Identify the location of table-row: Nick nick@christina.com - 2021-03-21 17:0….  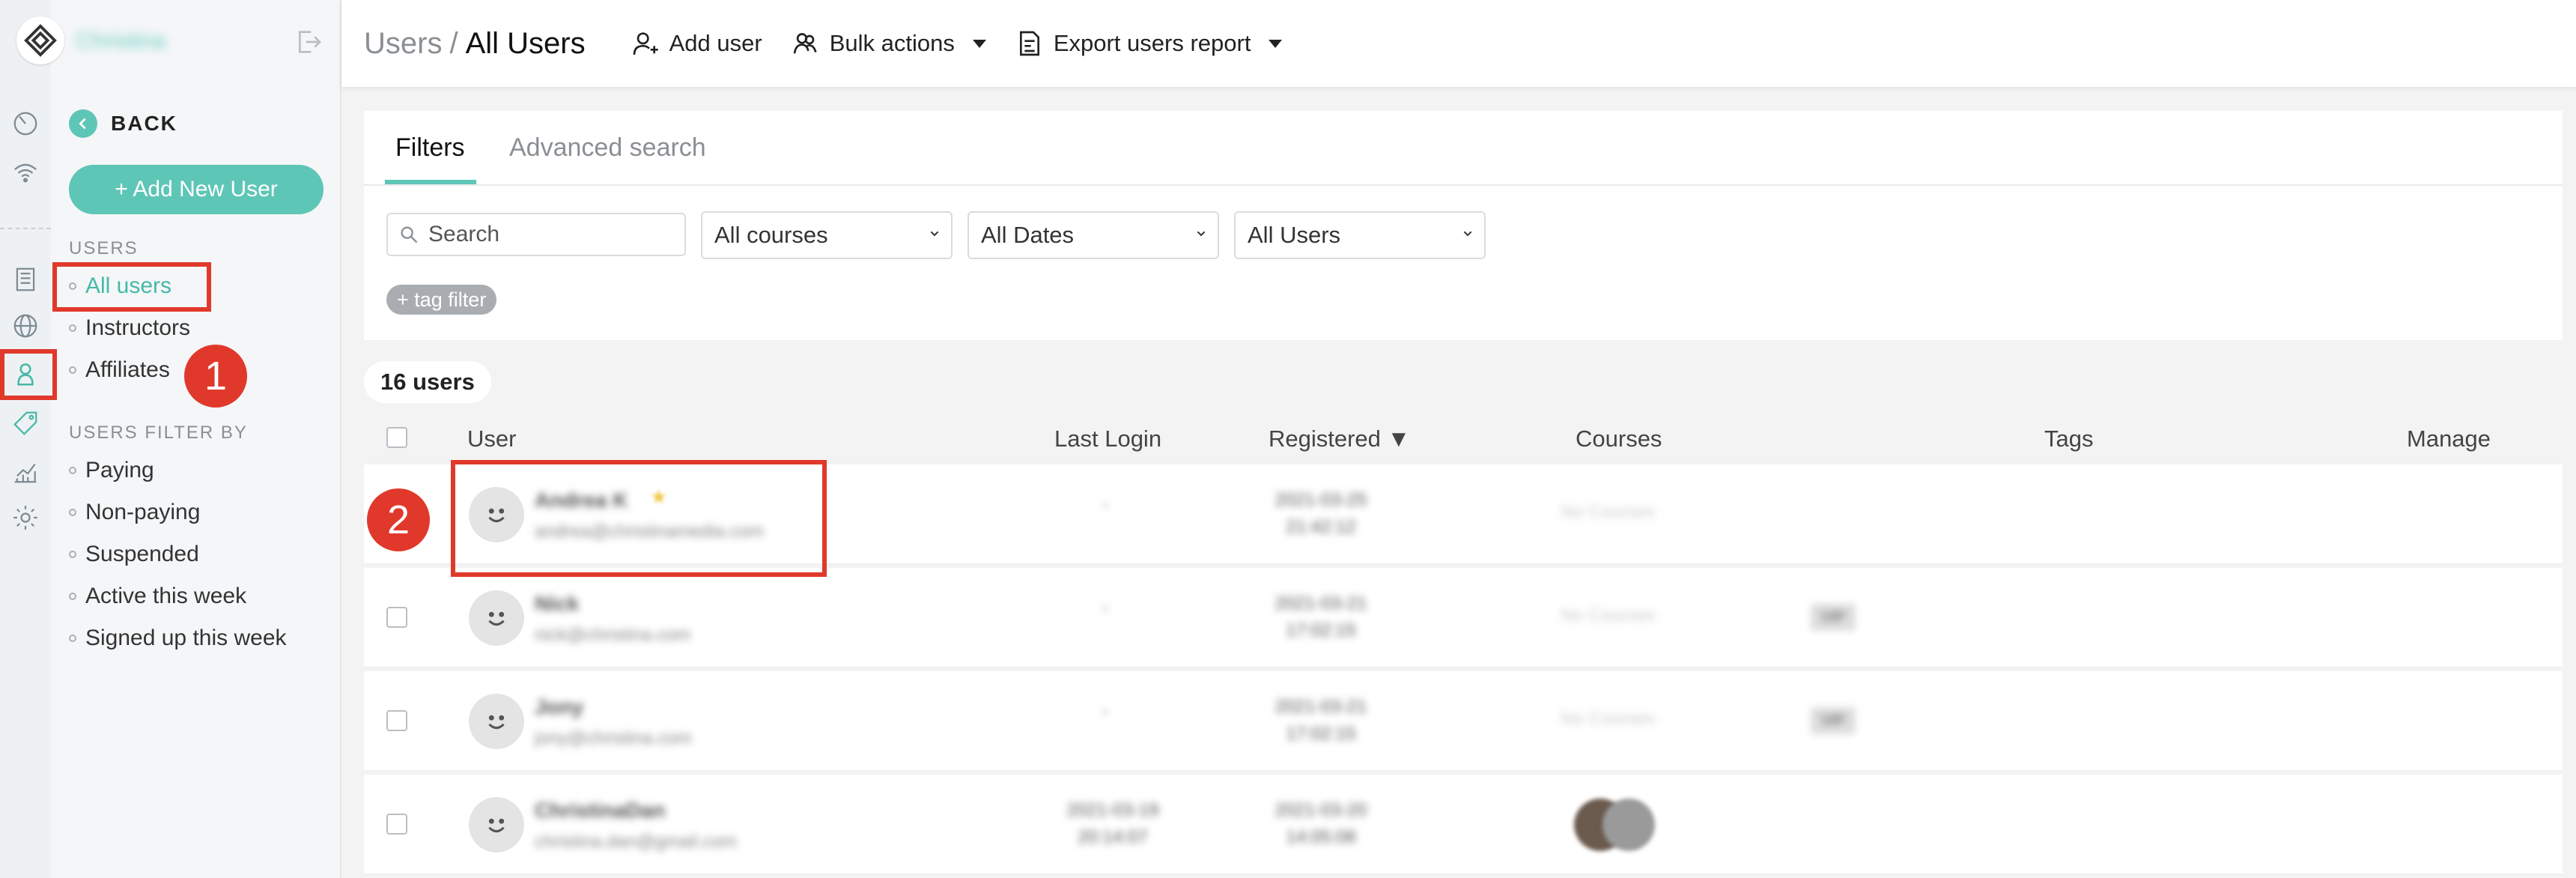
(1463, 618).